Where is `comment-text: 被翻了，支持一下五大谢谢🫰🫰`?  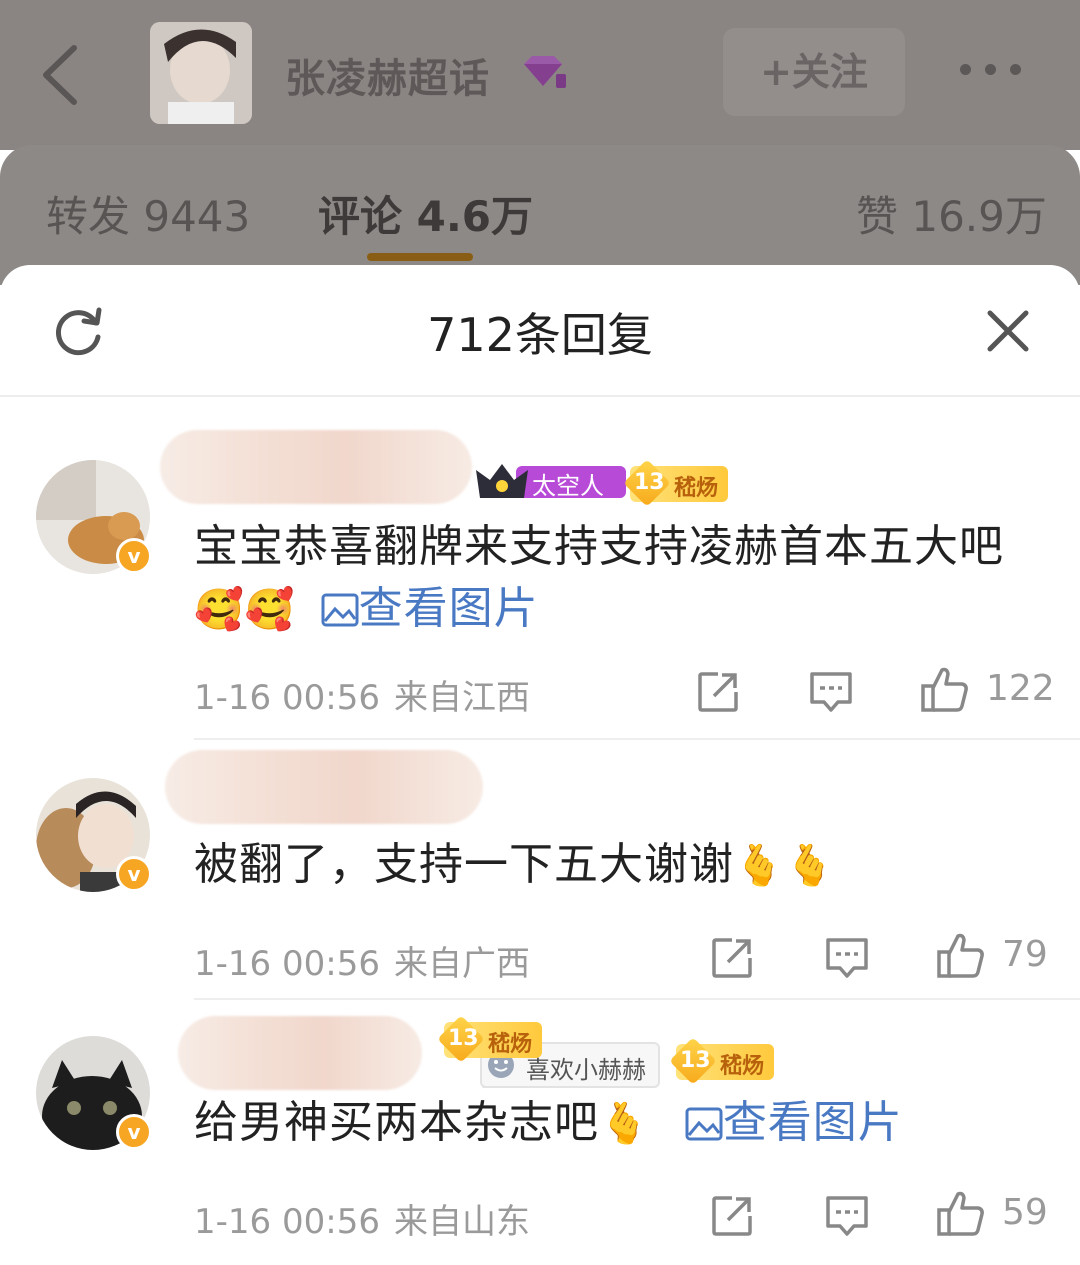 comment-text: 被翻了，支持一下五大谢谢🫰🫰 is located at coordinates (624, 865).